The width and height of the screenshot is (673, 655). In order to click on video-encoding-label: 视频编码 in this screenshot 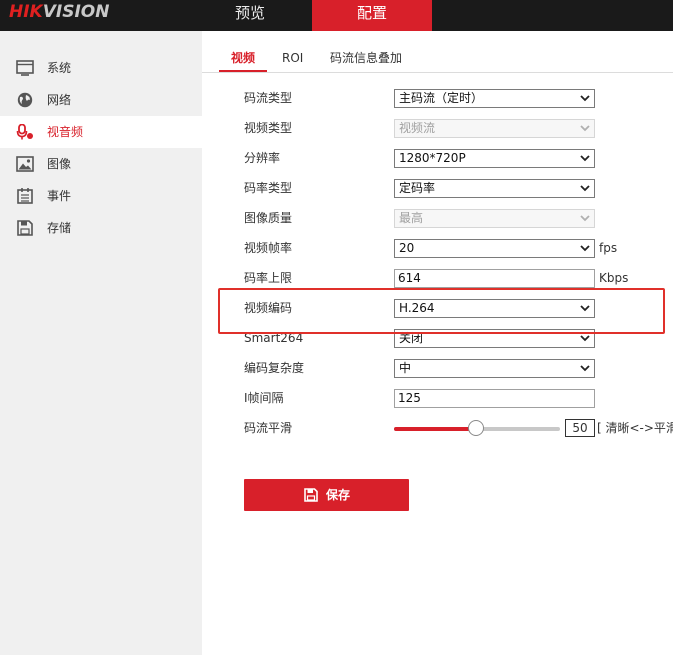, I will do `click(268, 308)`.